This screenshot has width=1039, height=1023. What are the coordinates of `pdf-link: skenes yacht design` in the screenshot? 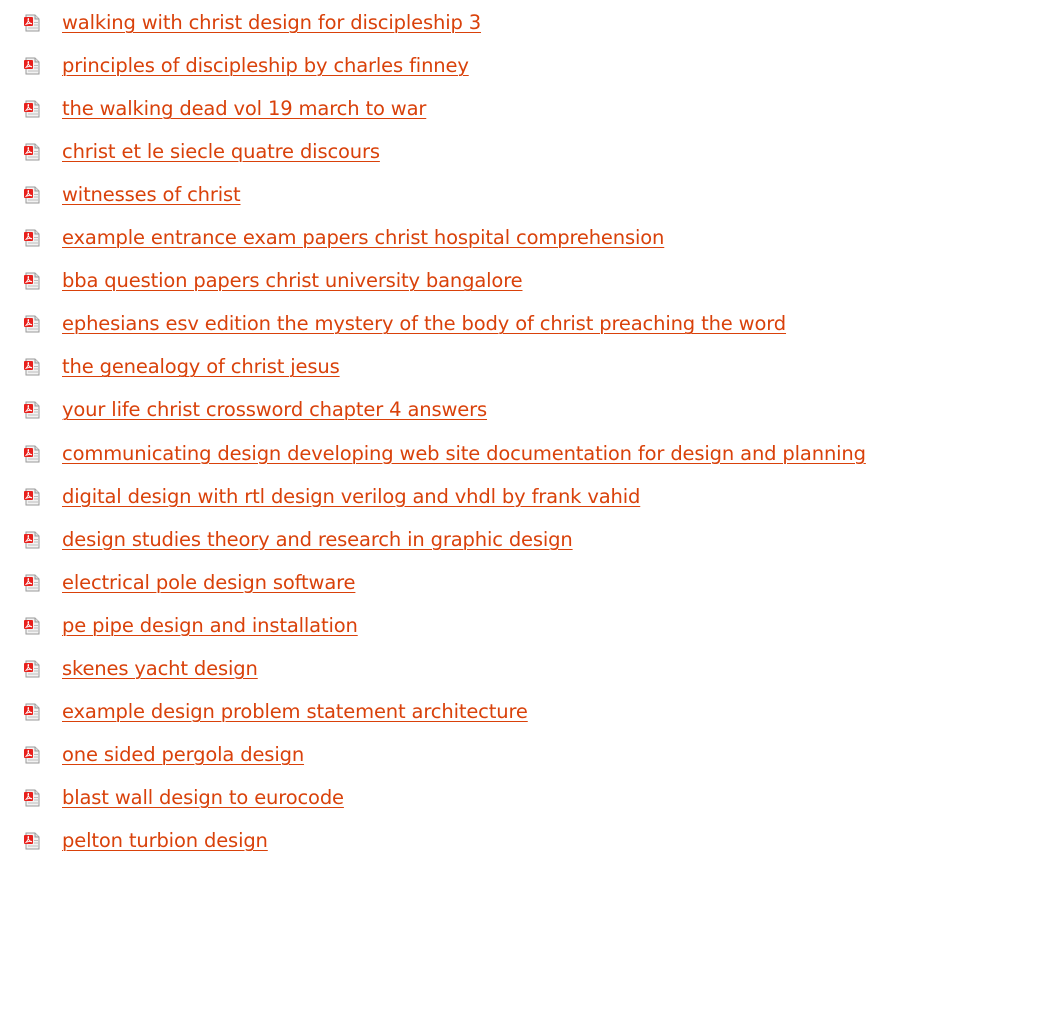 It's located at (160, 669).